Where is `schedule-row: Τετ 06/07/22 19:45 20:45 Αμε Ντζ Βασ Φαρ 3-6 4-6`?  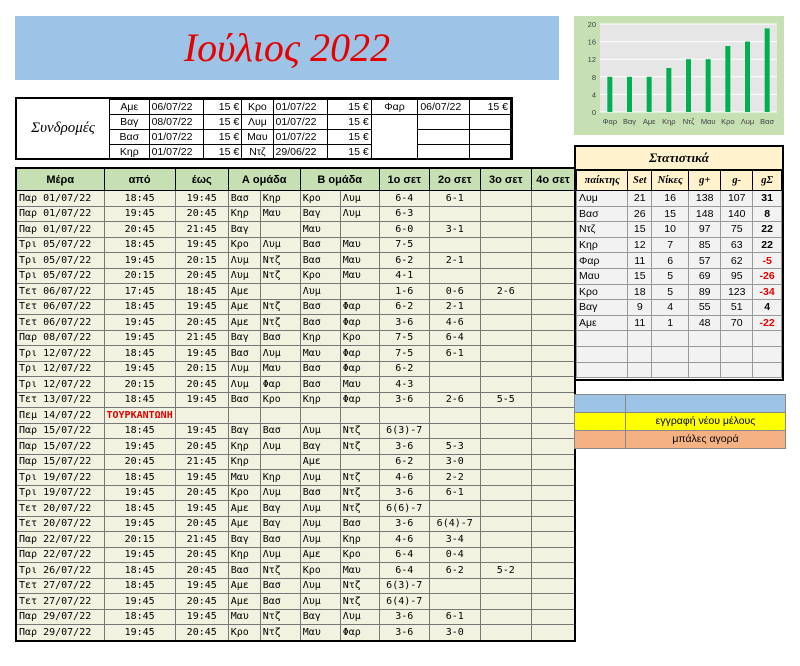
schedule-row: Τετ 06/07/22 19:45 20:45 Αμε Ντζ Βασ Φαρ 3-6 4-6 is located at coordinates (295, 322).